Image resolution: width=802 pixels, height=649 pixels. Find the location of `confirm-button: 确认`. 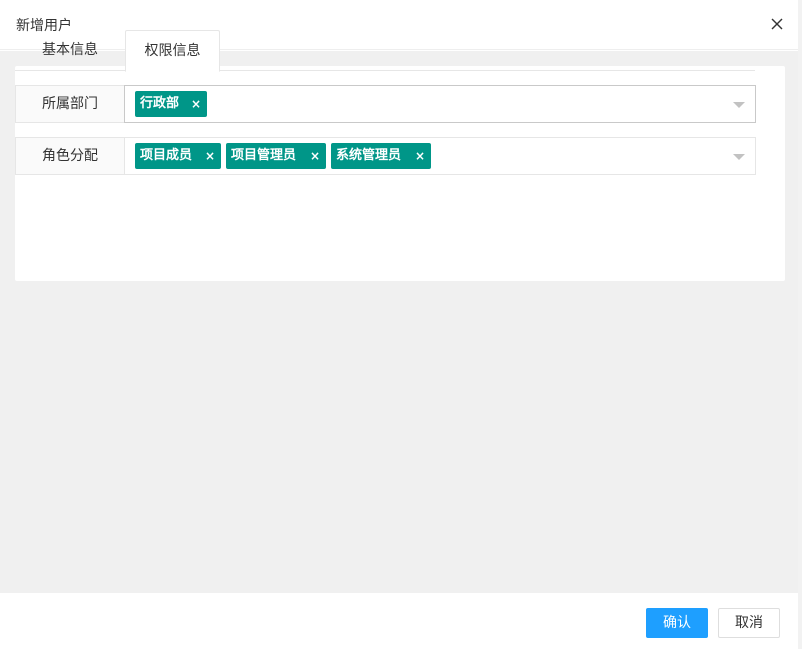

confirm-button: 确认 is located at coordinates (677, 623).